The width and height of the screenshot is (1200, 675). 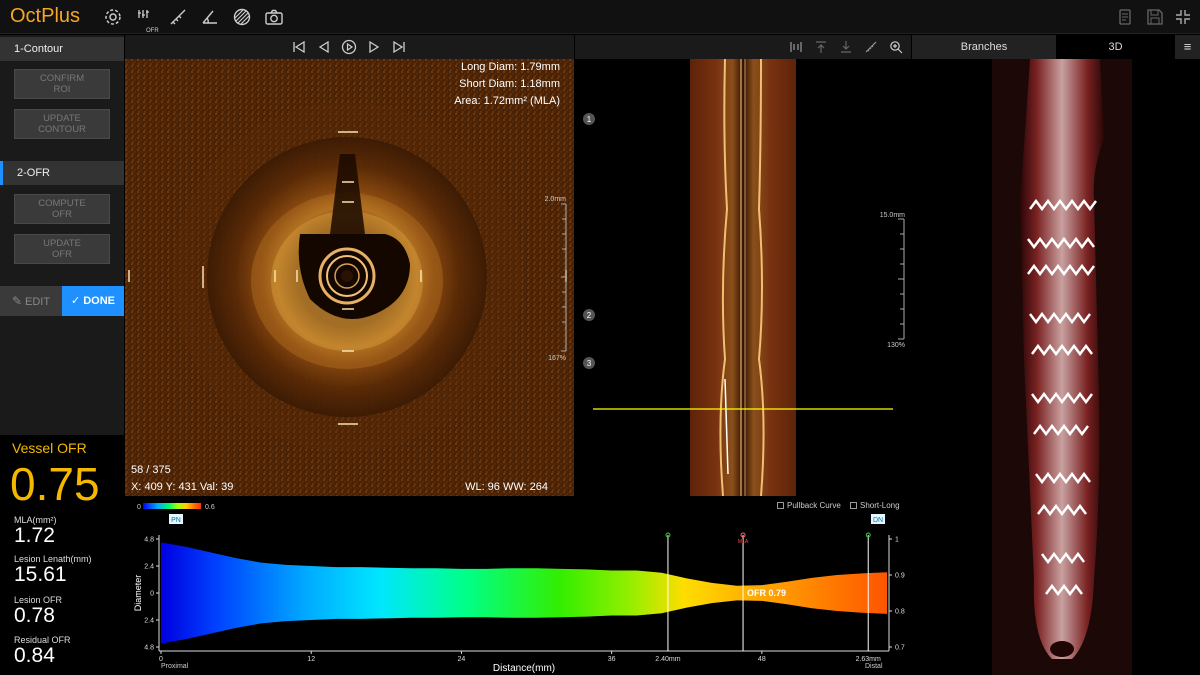 What do you see at coordinates (814, 505) in the screenshot?
I see `pullback-curve-label: Pullback Curve` at bounding box center [814, 505].